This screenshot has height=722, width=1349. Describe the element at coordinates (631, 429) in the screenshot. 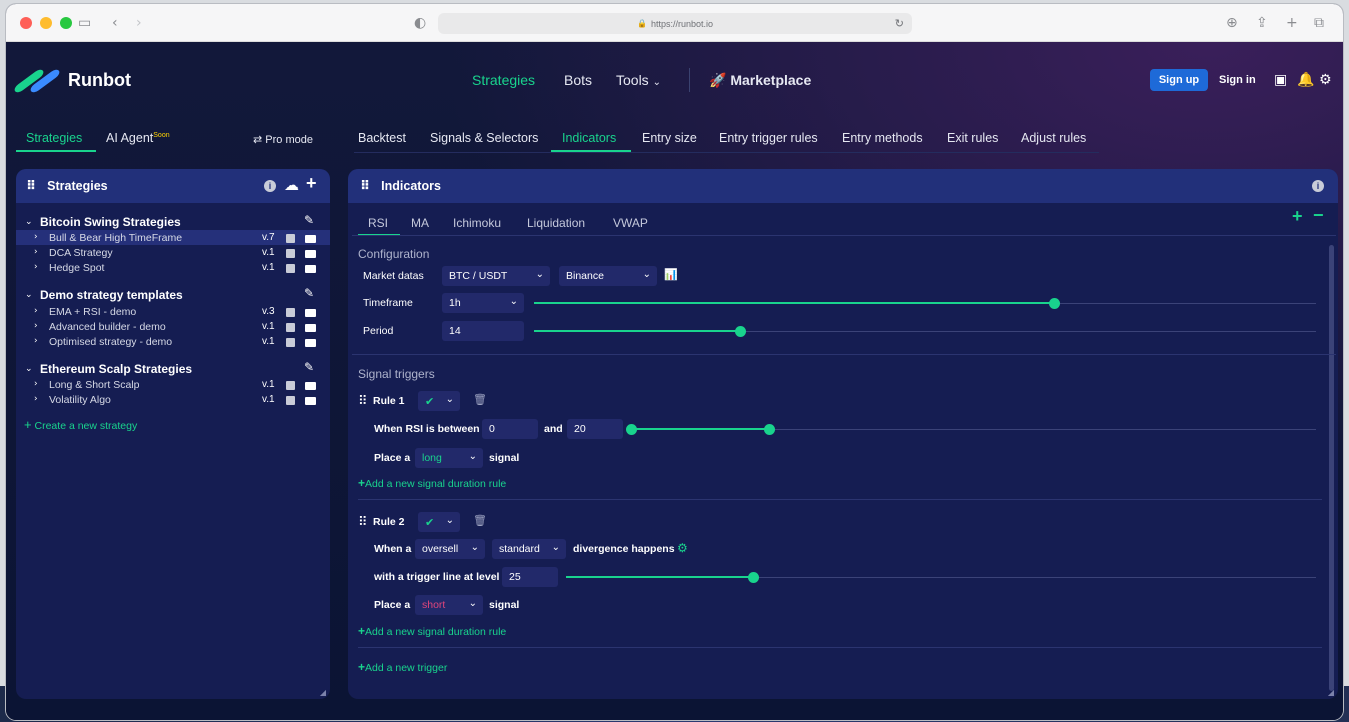

I see `rsi-range-min-handle` at that location.